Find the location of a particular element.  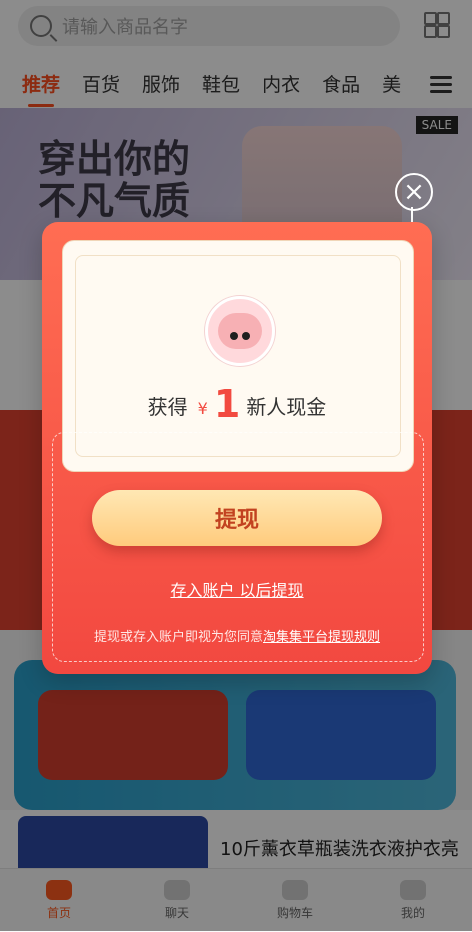

reward-amount: 1 is located at coordinates (227, 404).